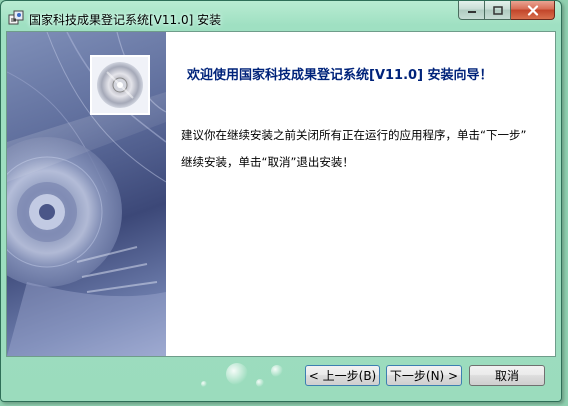 This screenshot has height=406, width=568. Describe the element at coordinates (281, 379) in the screenshot. I see `button-bar: < 上一步(B) 下一步(N) > 取消` at that location.